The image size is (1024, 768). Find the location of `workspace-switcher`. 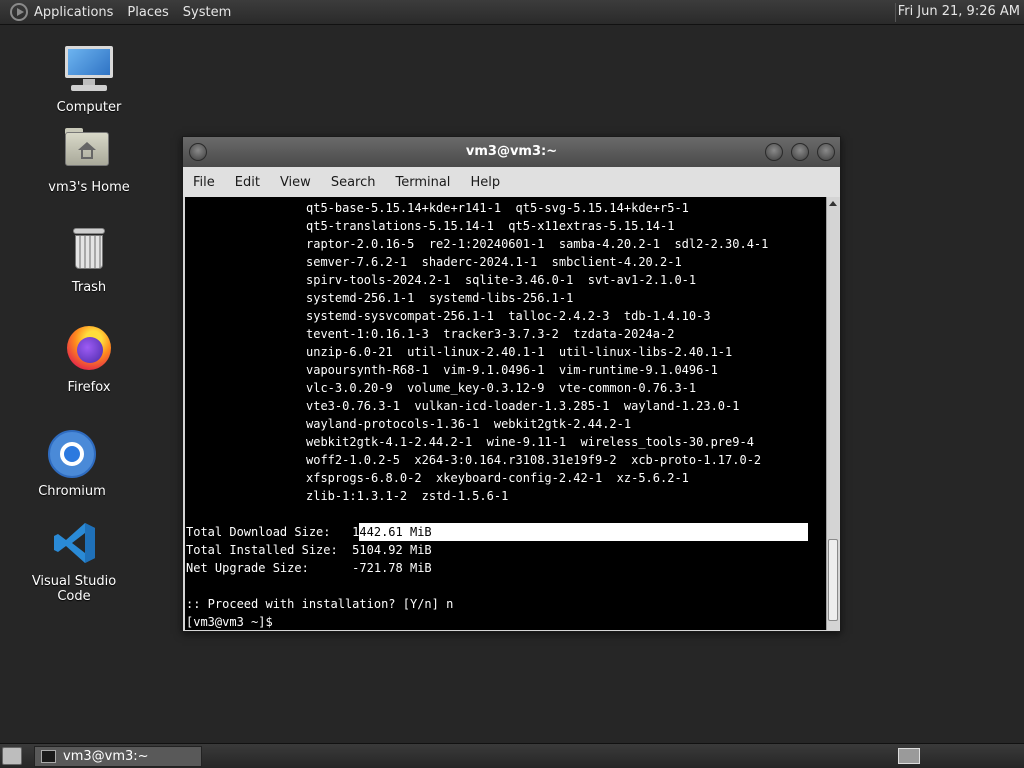

workspace-switcher is located at coordinates (909, 756).